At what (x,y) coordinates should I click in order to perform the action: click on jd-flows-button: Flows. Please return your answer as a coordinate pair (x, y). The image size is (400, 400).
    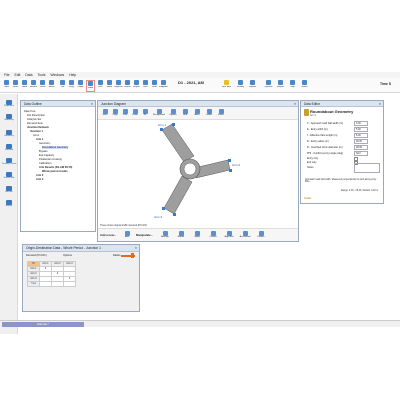
    Looking at the image, I should click on (221, 112).